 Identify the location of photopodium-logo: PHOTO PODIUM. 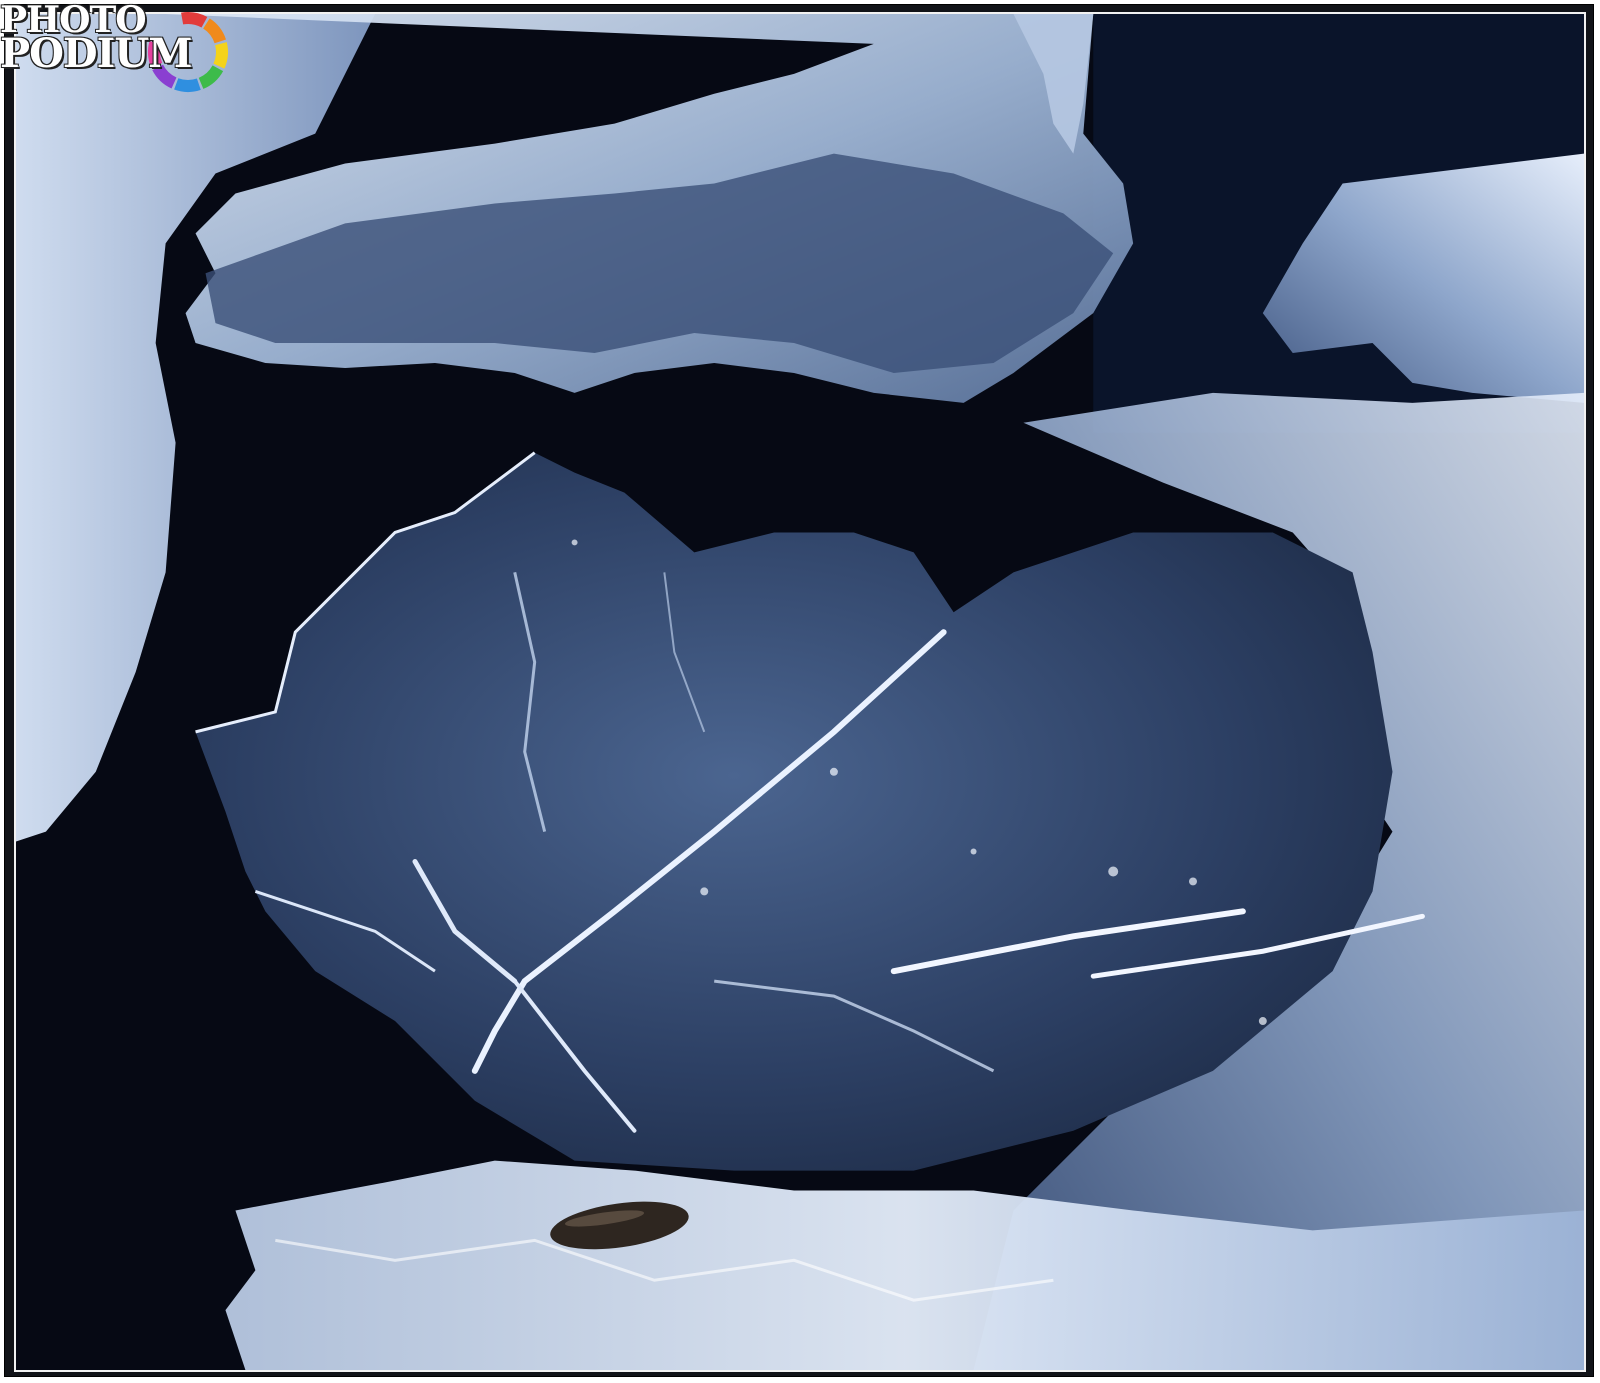
(120, 55).